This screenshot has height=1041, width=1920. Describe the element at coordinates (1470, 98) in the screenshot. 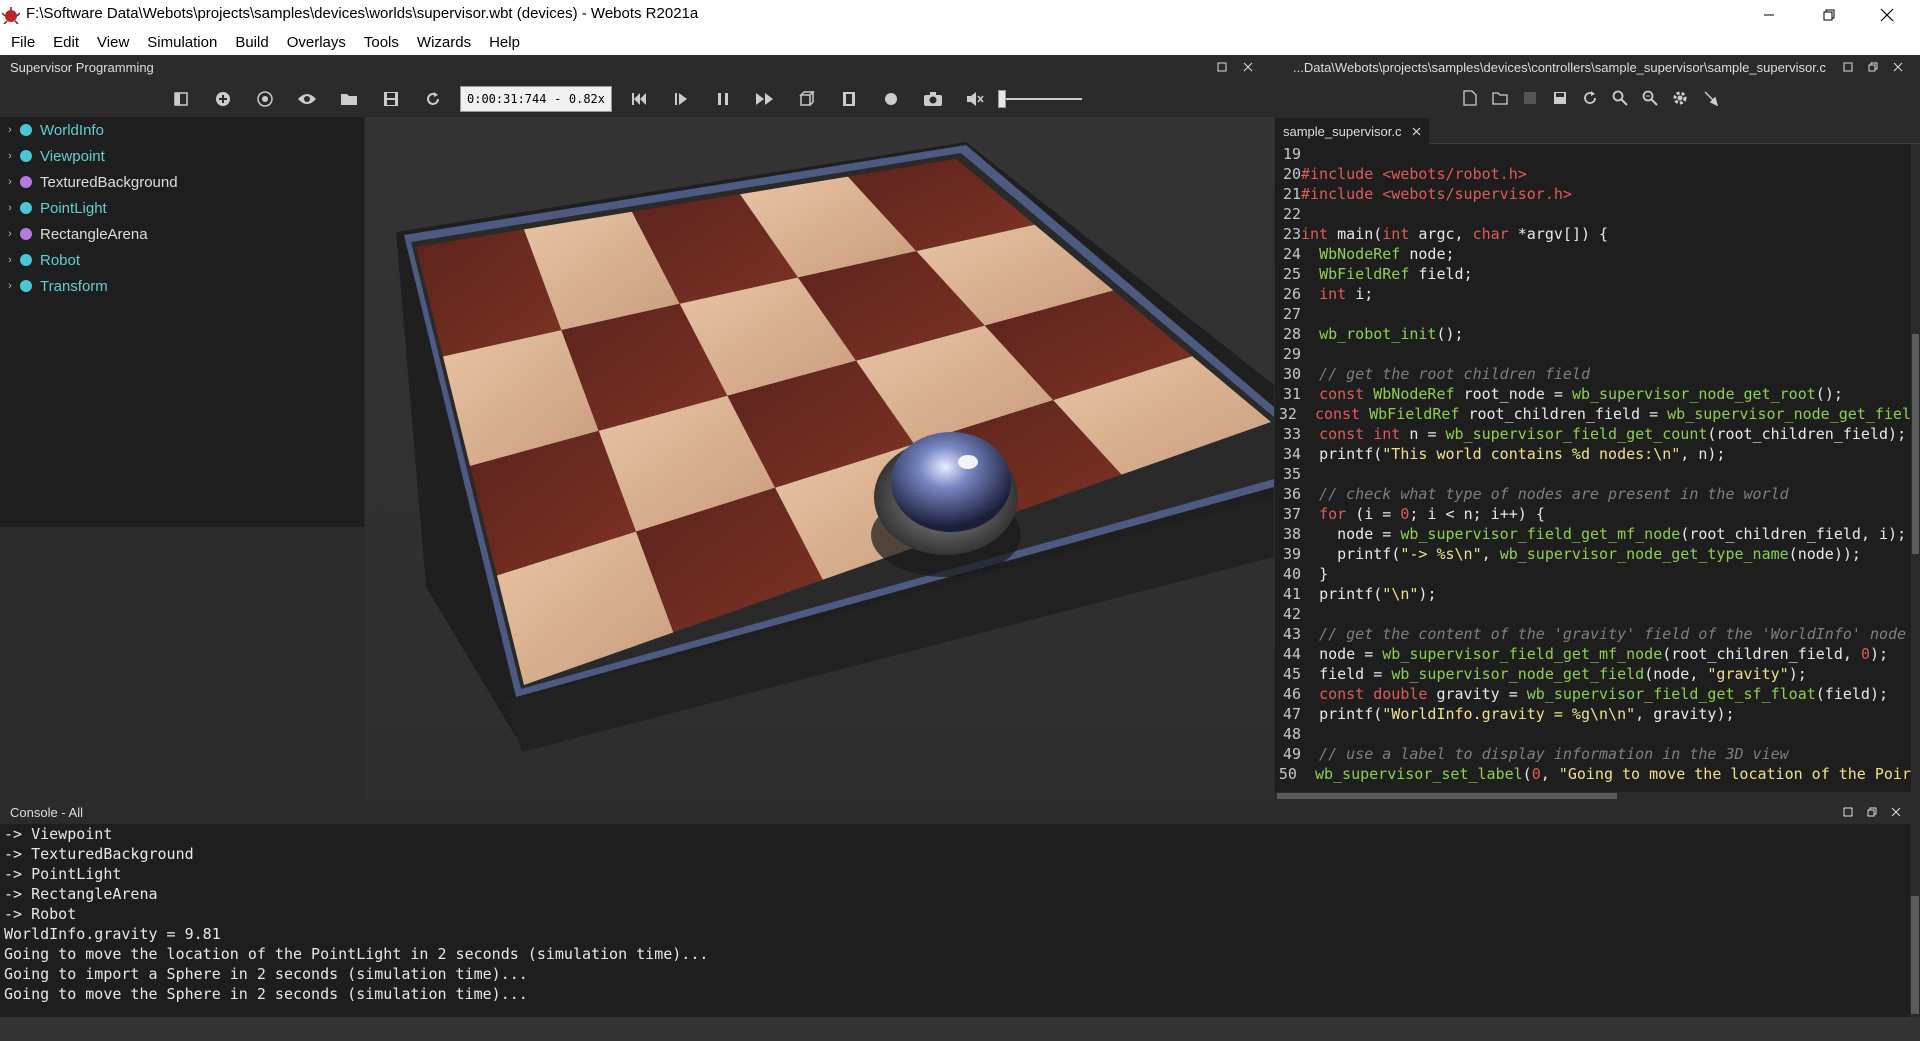

I see `new-file-button` at that location.